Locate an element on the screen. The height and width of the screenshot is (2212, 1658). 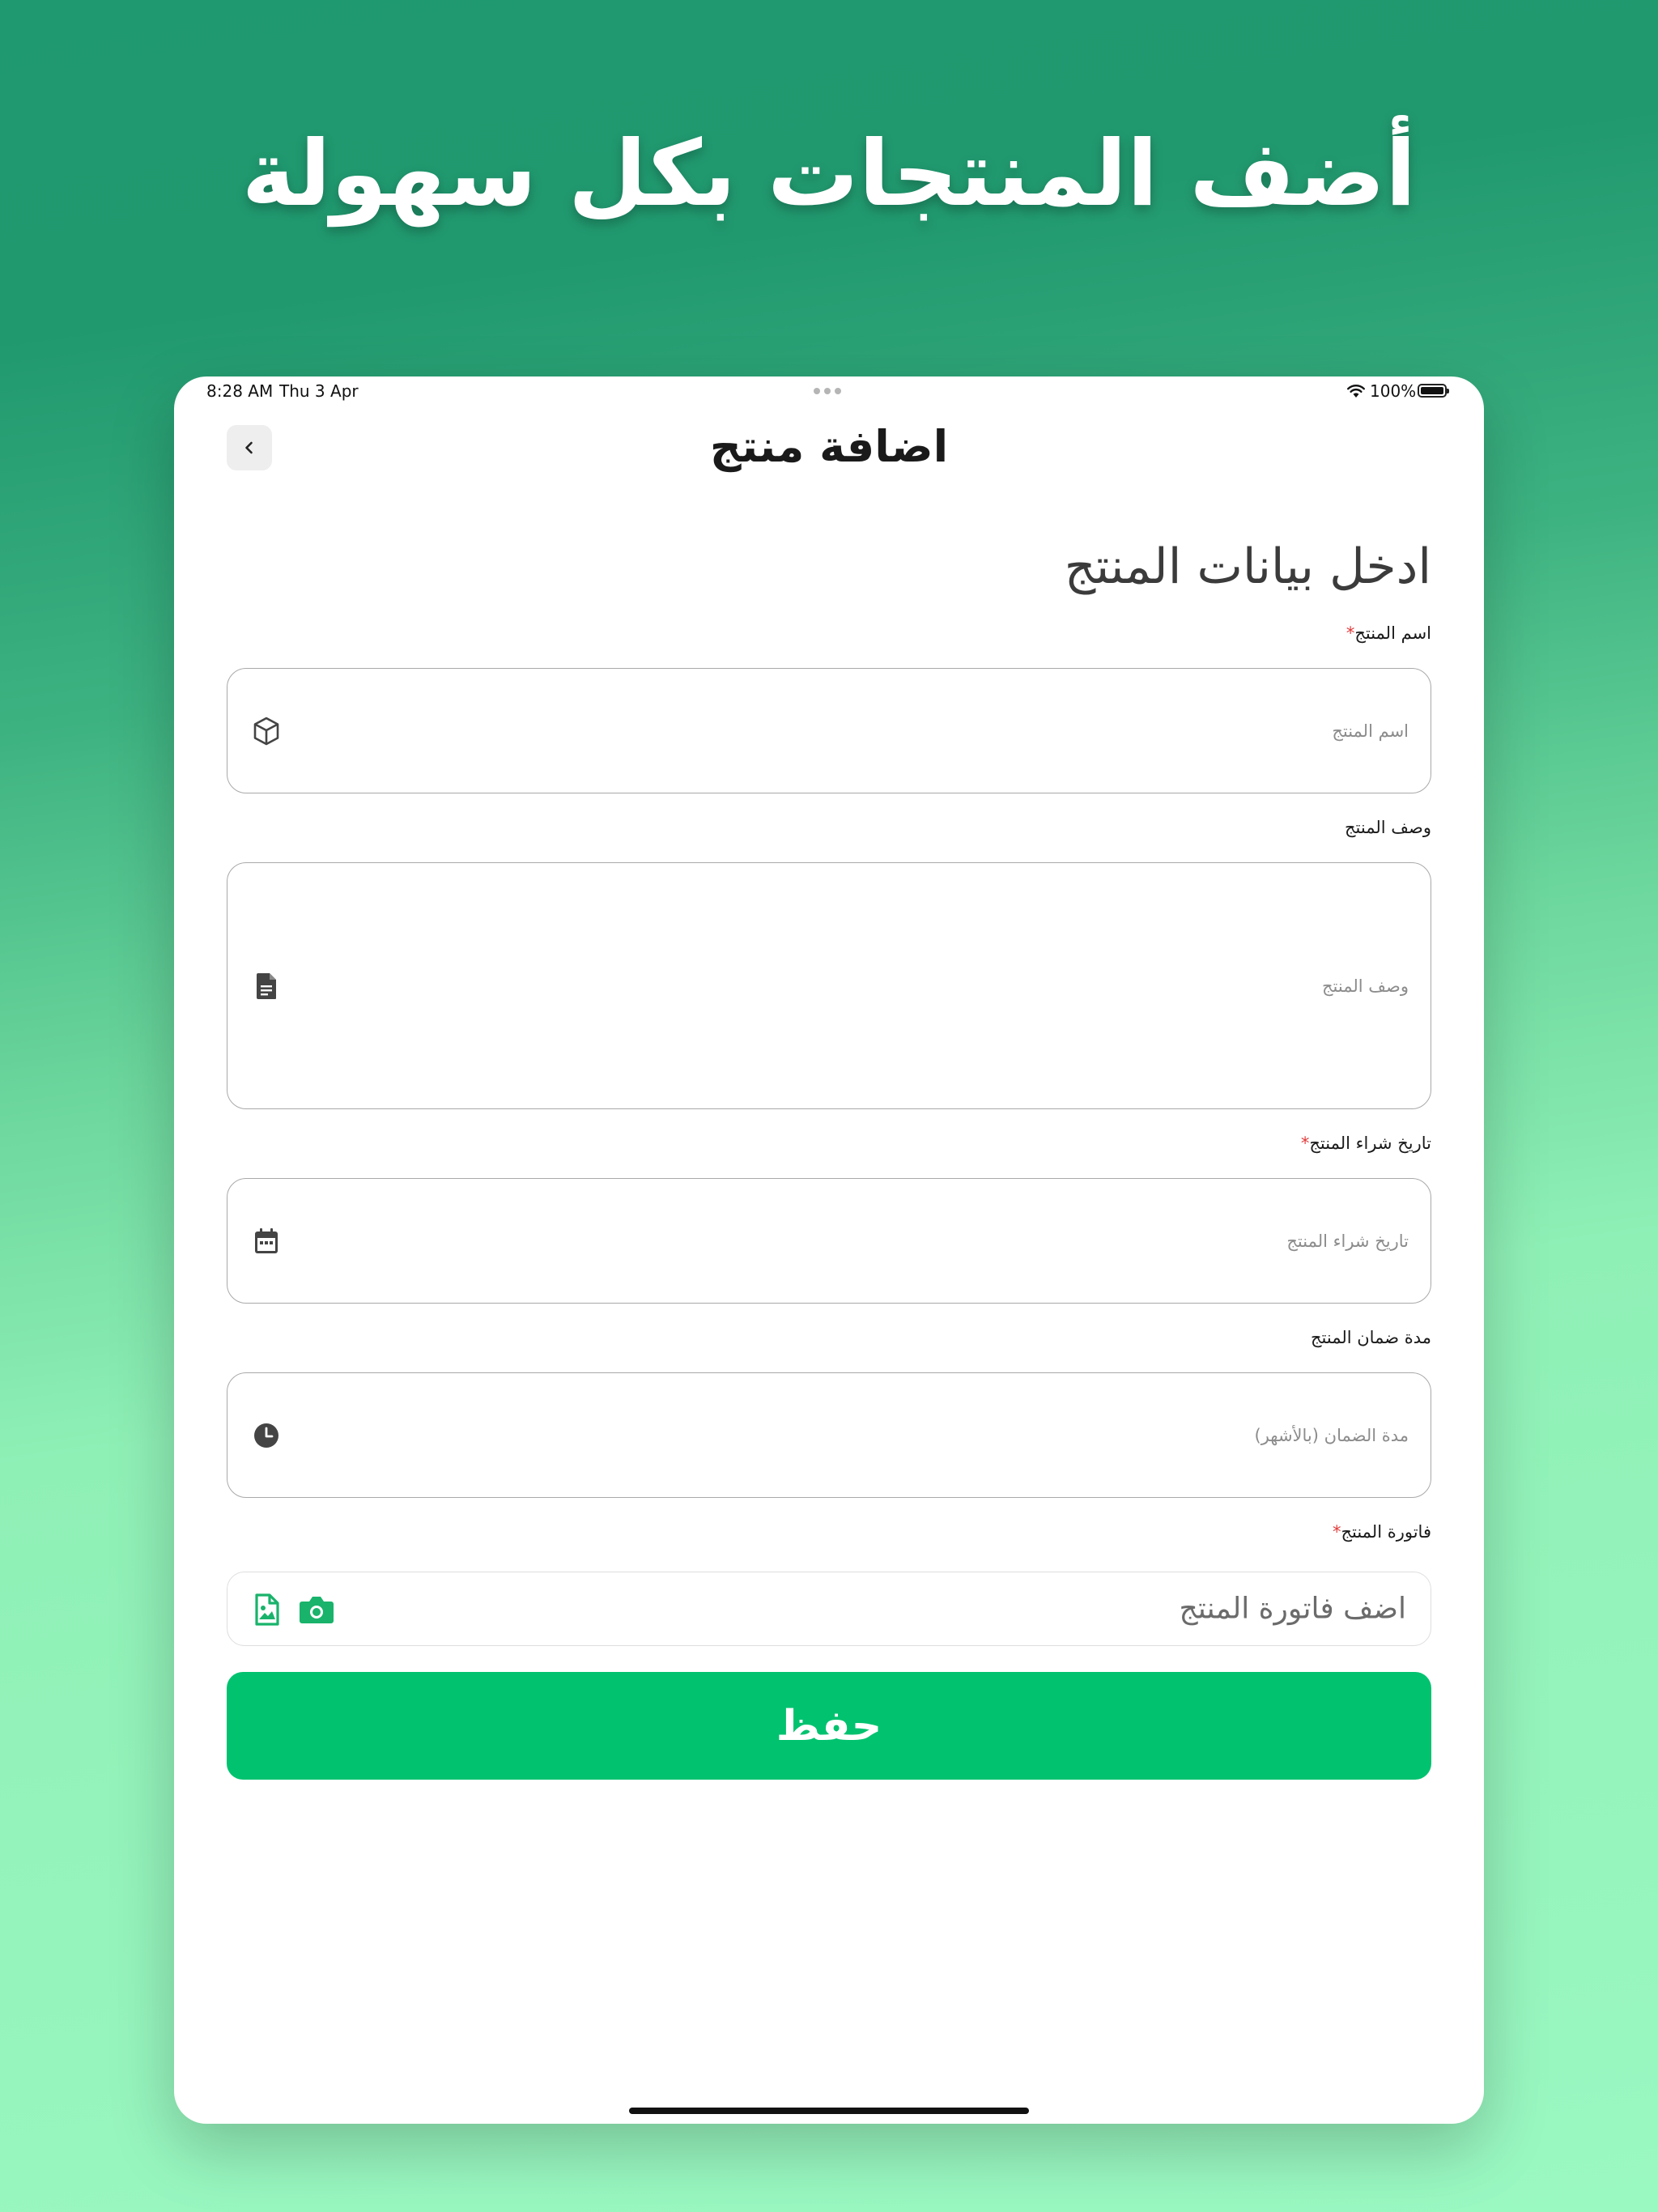
purchase-date-label-text: تاريخ شراء المنتج is located at coordinates (1370, 1144).